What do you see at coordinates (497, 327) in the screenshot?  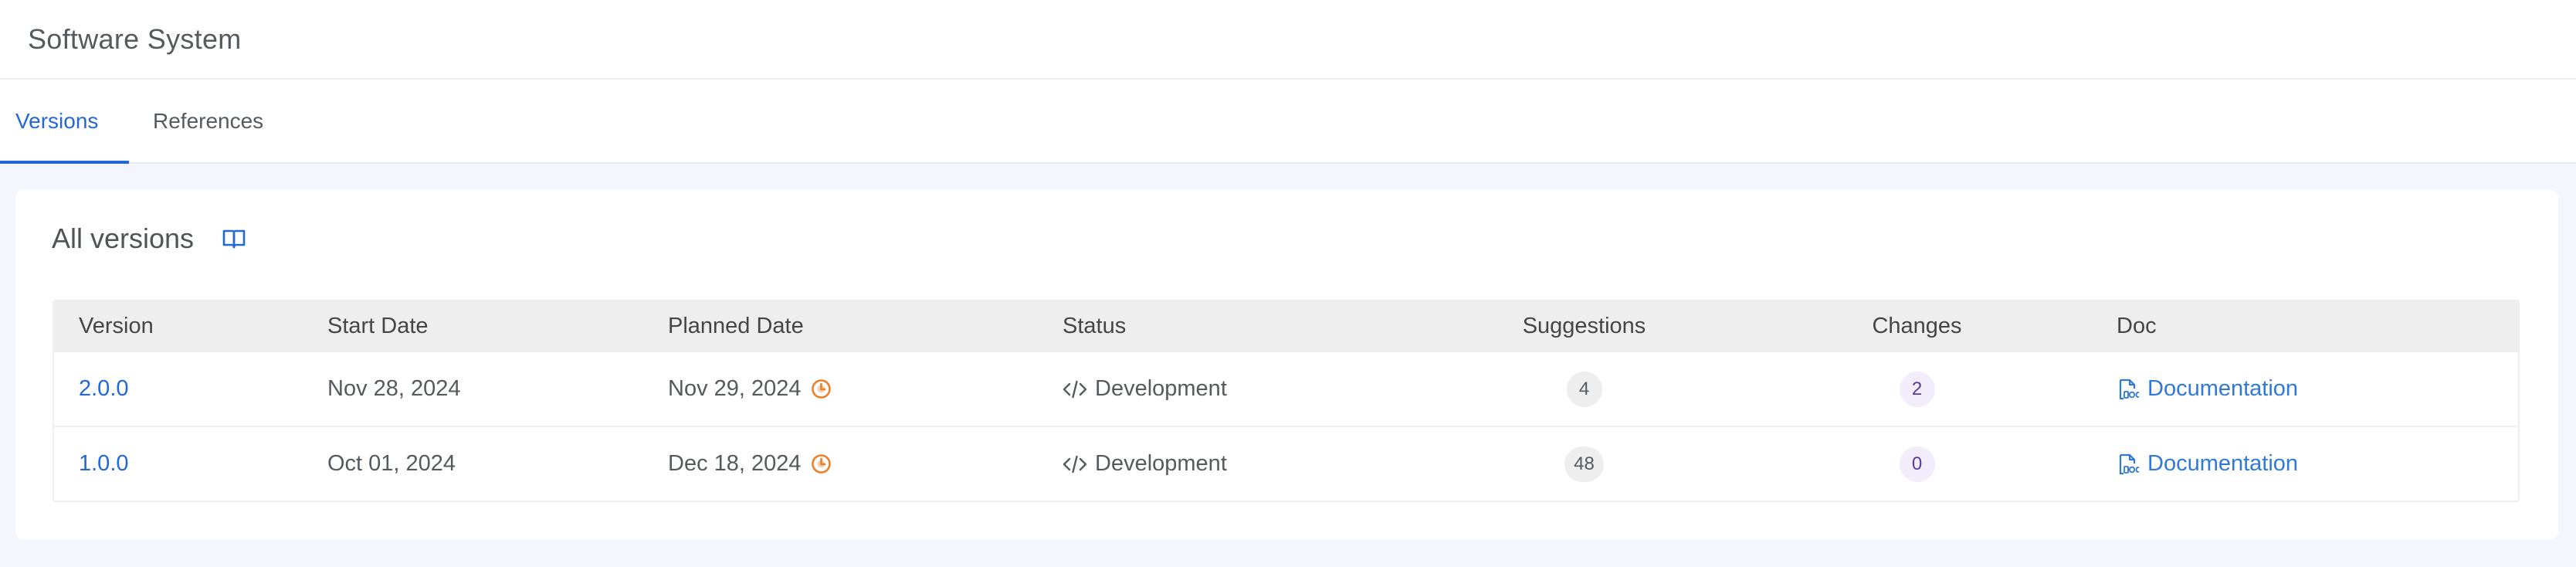 I see `column-header-start-date: Start Date` at bounding box center [497, 327].